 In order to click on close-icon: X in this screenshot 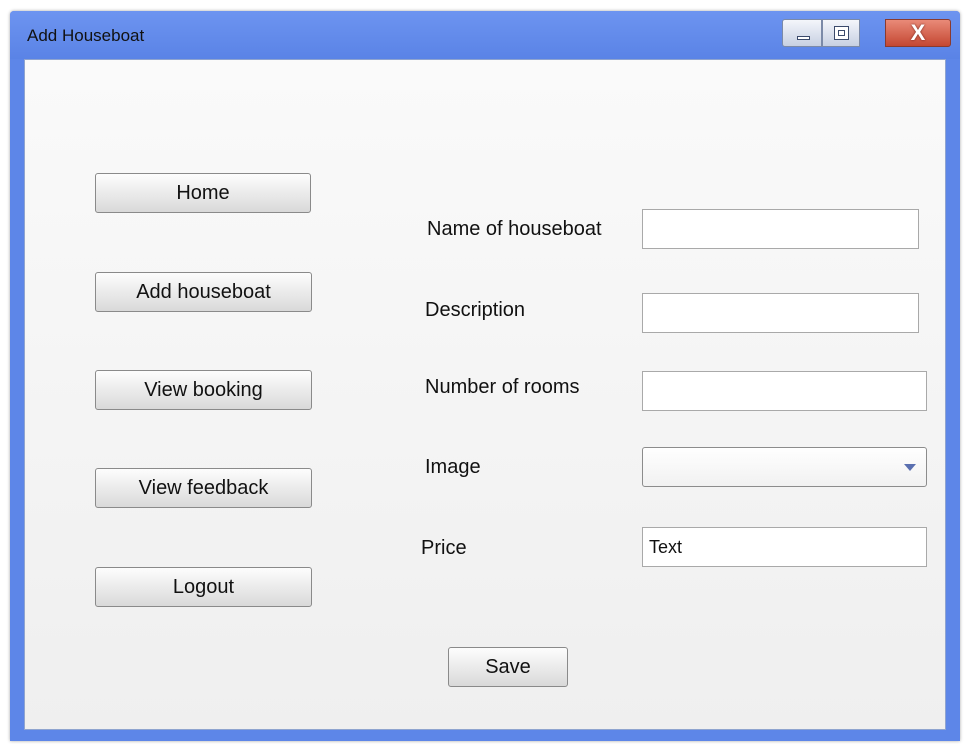, I will do `click(918, 32)`.